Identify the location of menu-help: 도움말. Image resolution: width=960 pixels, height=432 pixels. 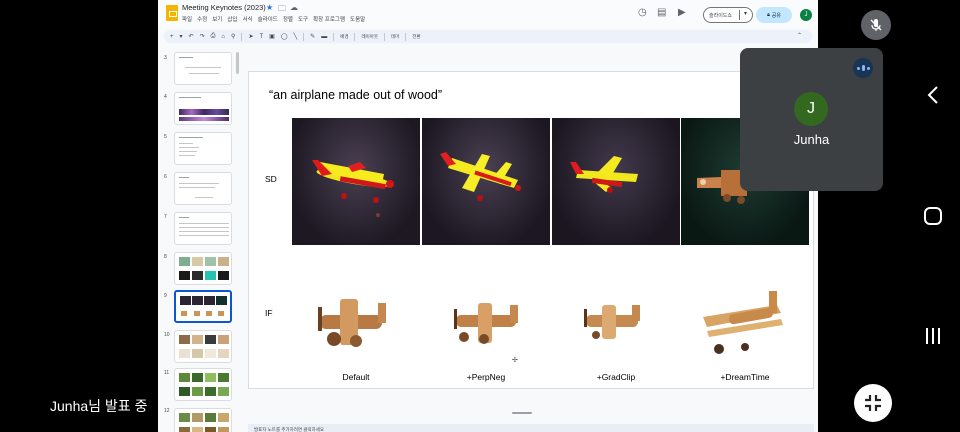
(357, 19).